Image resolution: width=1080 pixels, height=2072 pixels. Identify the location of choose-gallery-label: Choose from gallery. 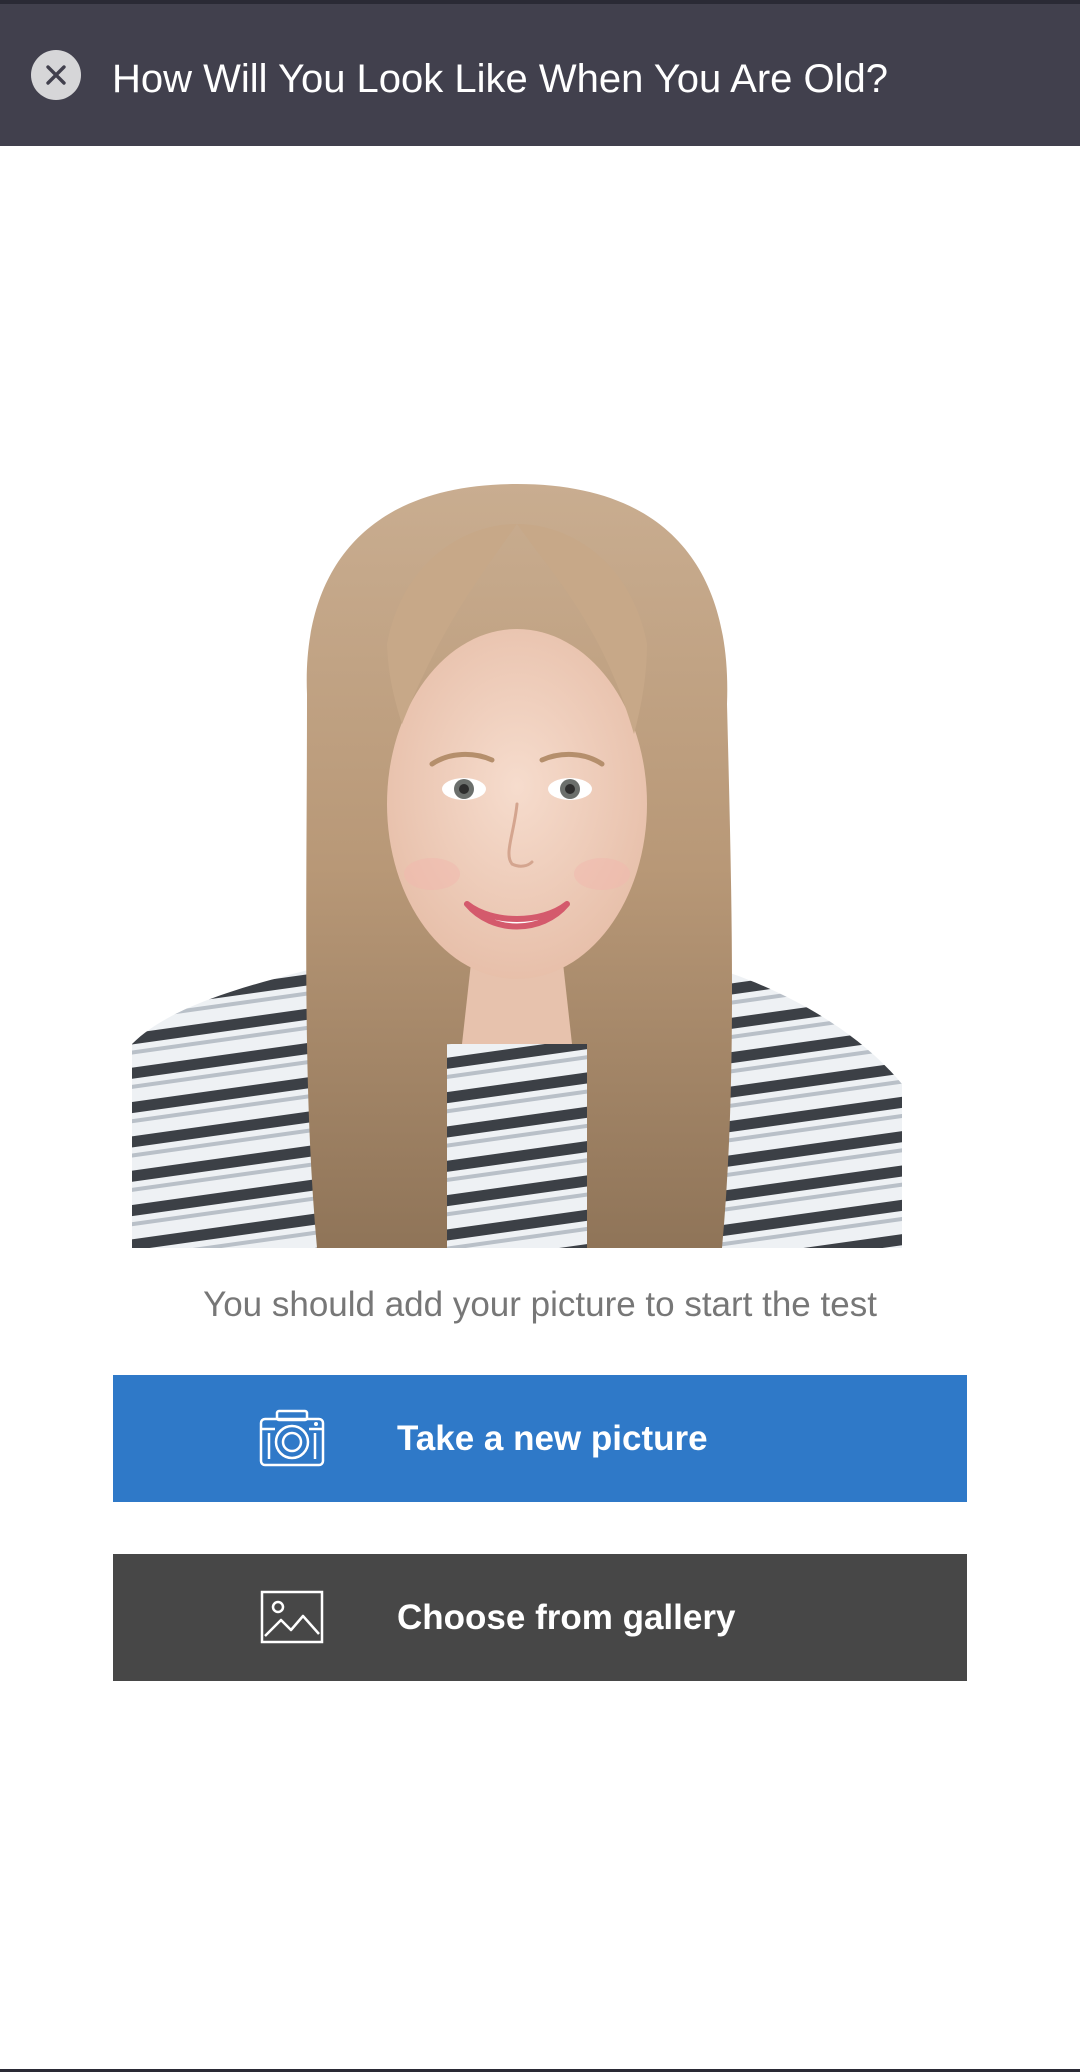
(566, 1617).